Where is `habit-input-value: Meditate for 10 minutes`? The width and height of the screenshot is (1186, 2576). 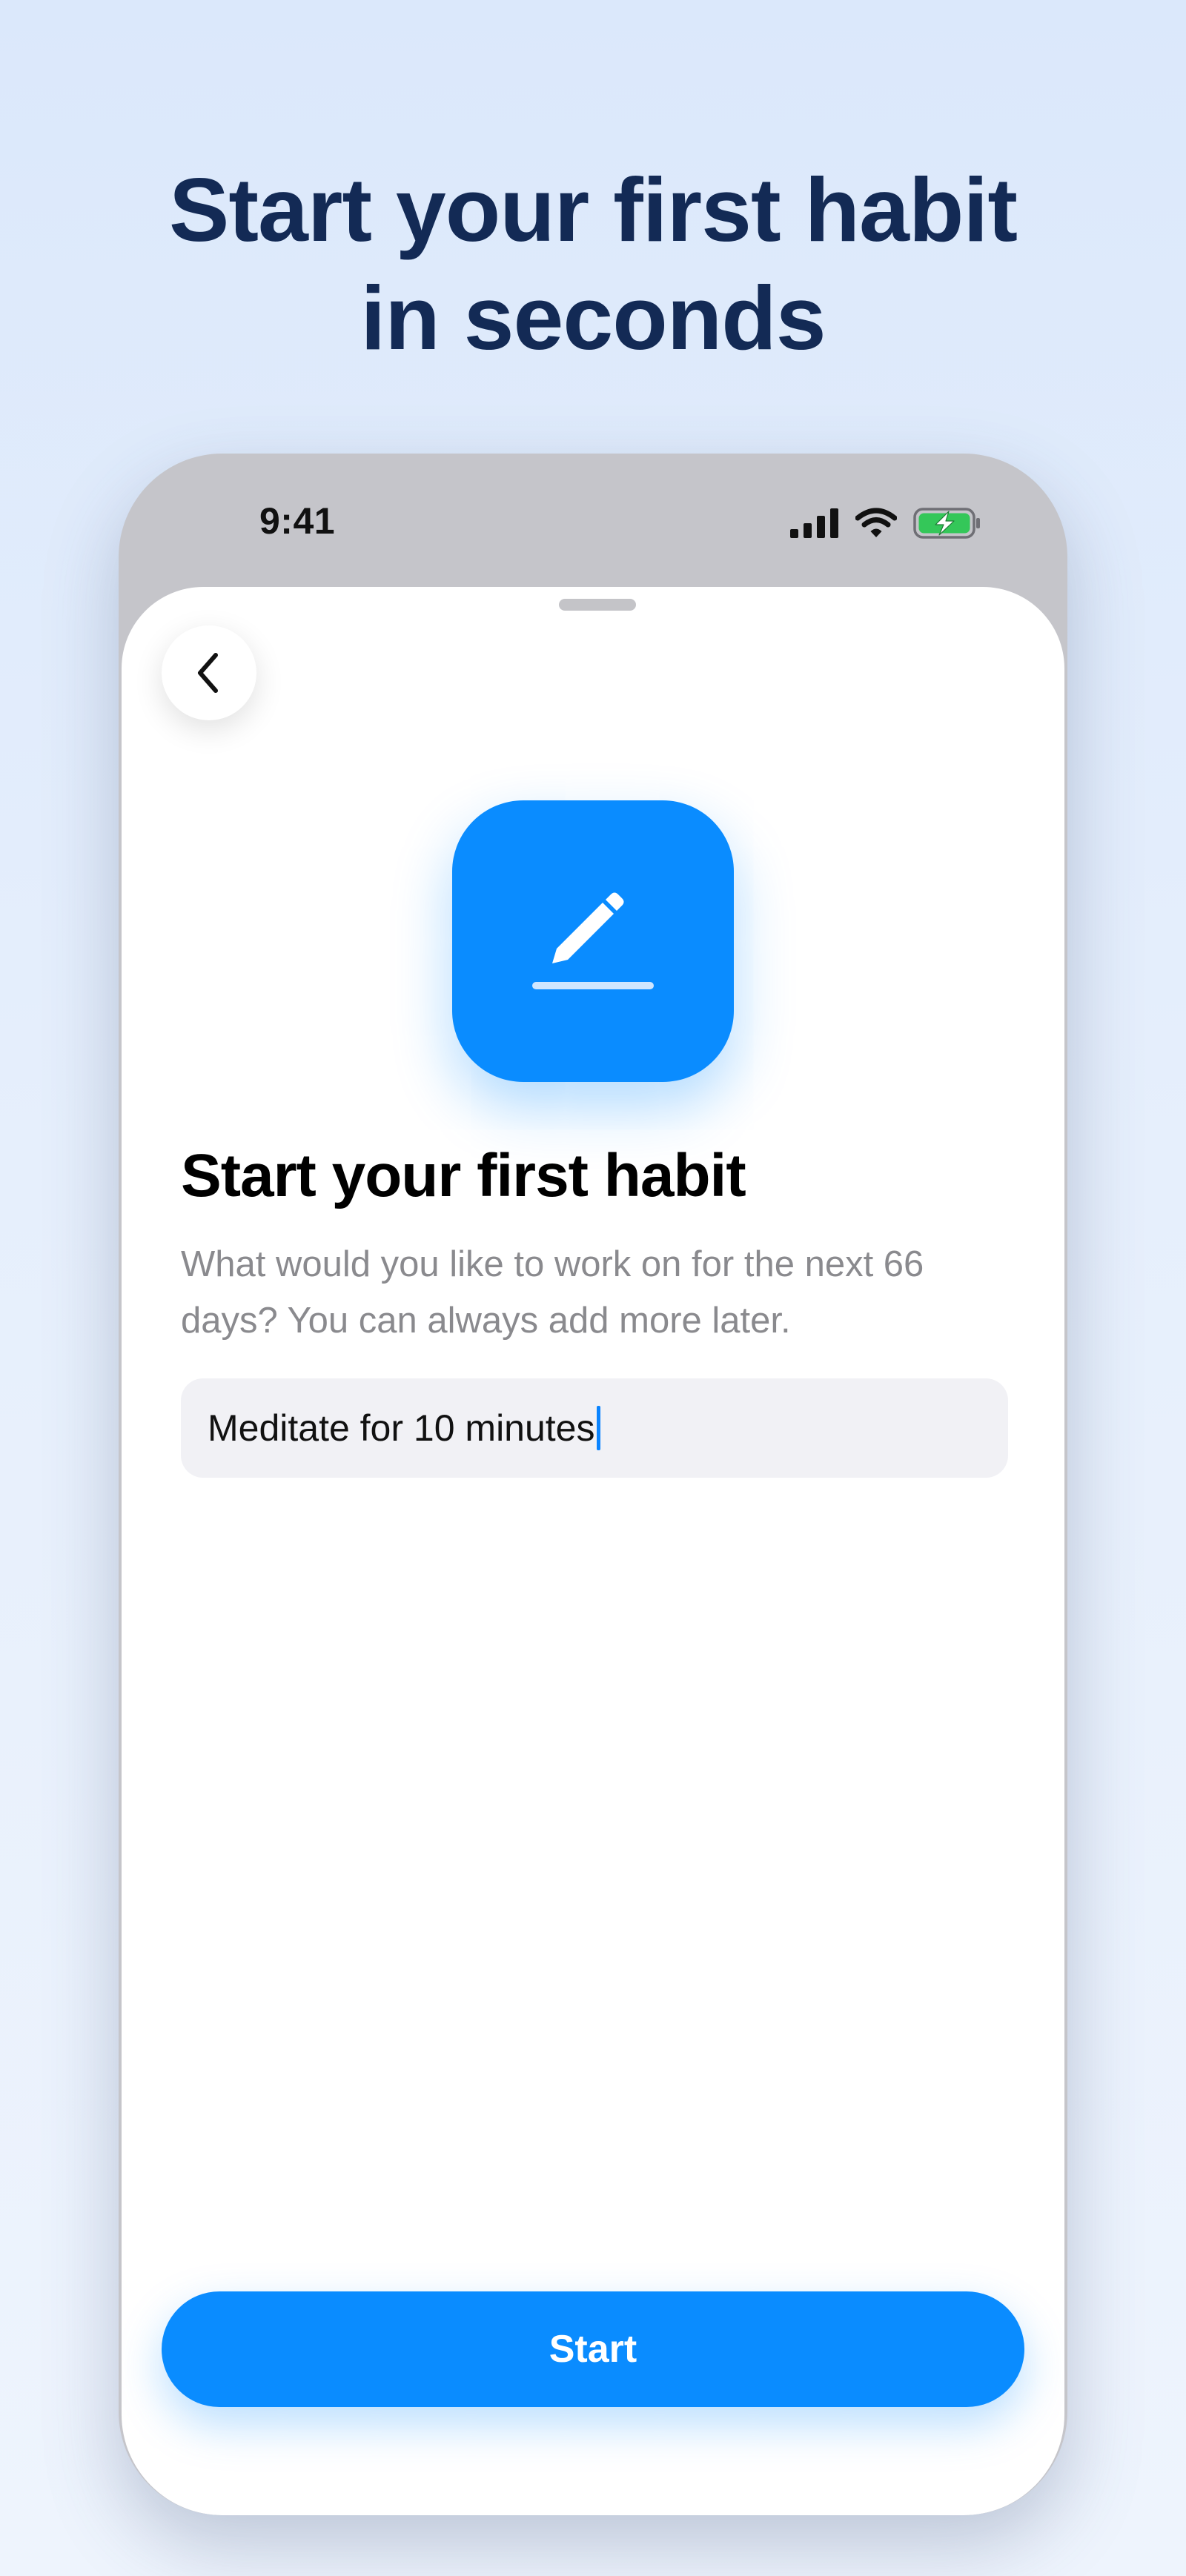
habit-input-value: Meditate for 10 minutes is located at coordinates (401, 1428).